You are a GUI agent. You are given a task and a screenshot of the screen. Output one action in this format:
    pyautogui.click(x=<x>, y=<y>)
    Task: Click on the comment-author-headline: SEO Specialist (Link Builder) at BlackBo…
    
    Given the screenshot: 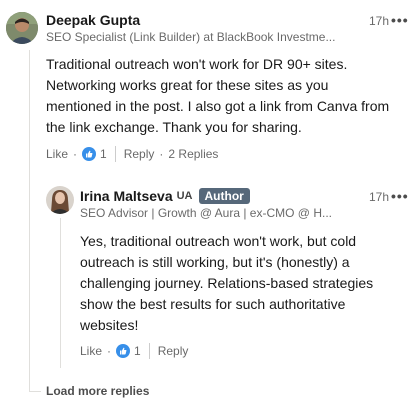 What is the action you would take?
    pyautogui.click(x=191, y=37)
    